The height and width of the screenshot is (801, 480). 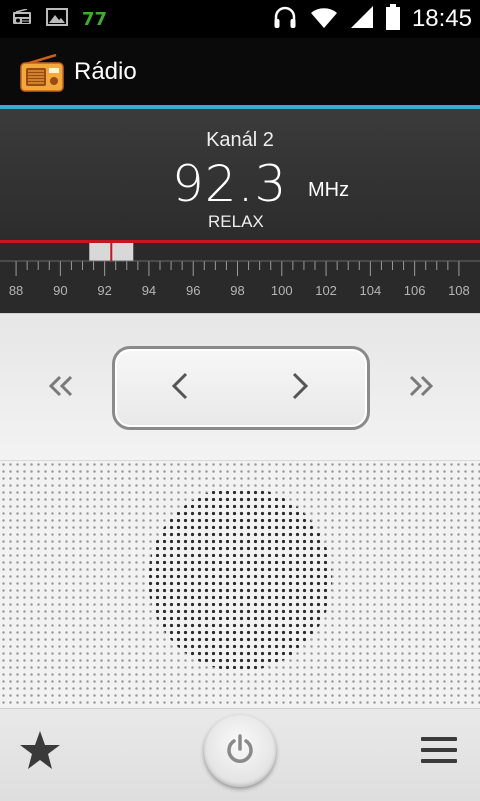 I want to click on tuner-scale: 88 90 92 94 96 98 100 102 104 106 108, so click(x=240, y=278).